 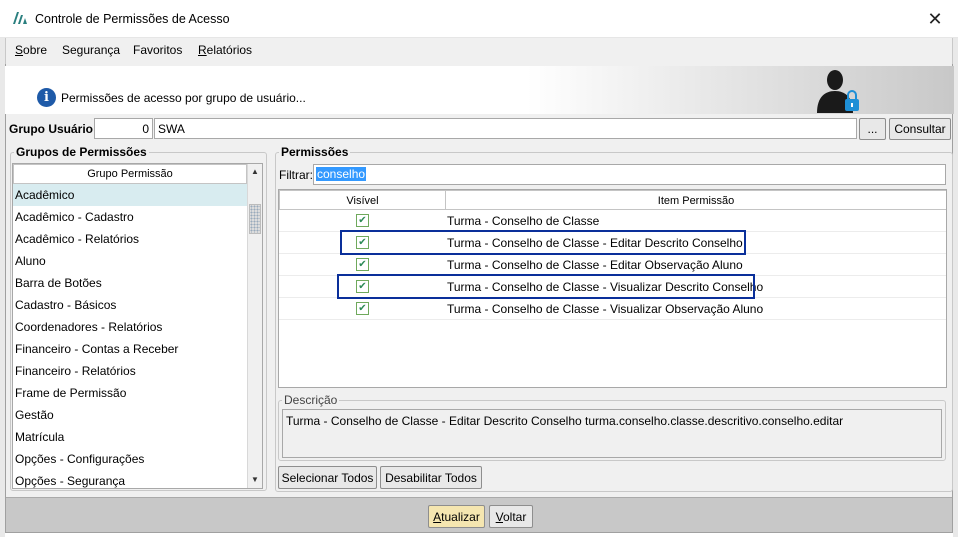 What do you see at coordinates (311, 400) in the screenshot?
I see `description-title: Descrição` at bounding box center [311, 400].